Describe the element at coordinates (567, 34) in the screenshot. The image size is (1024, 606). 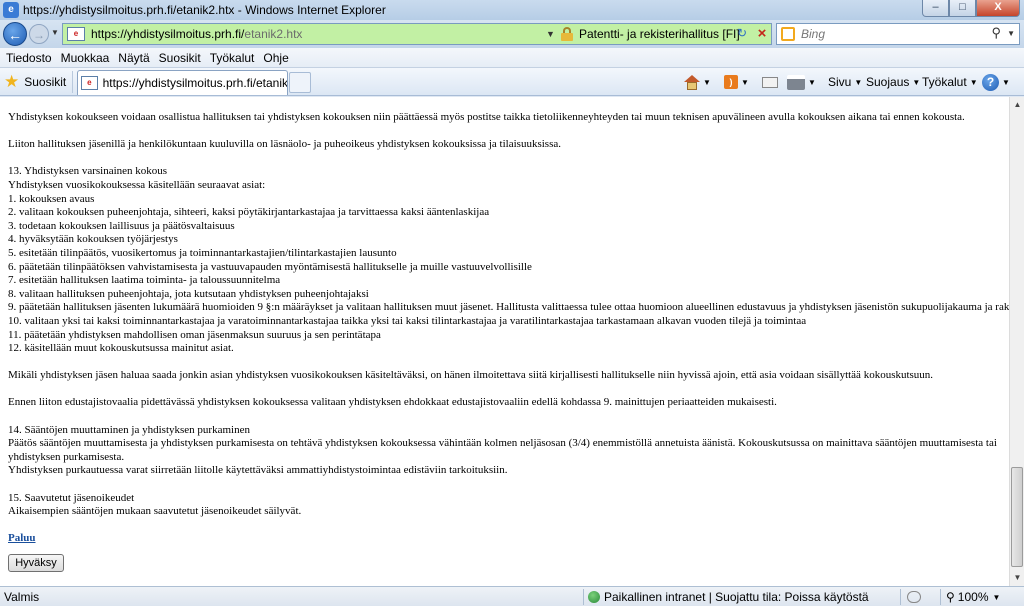
I see `lock-icon` at that location.